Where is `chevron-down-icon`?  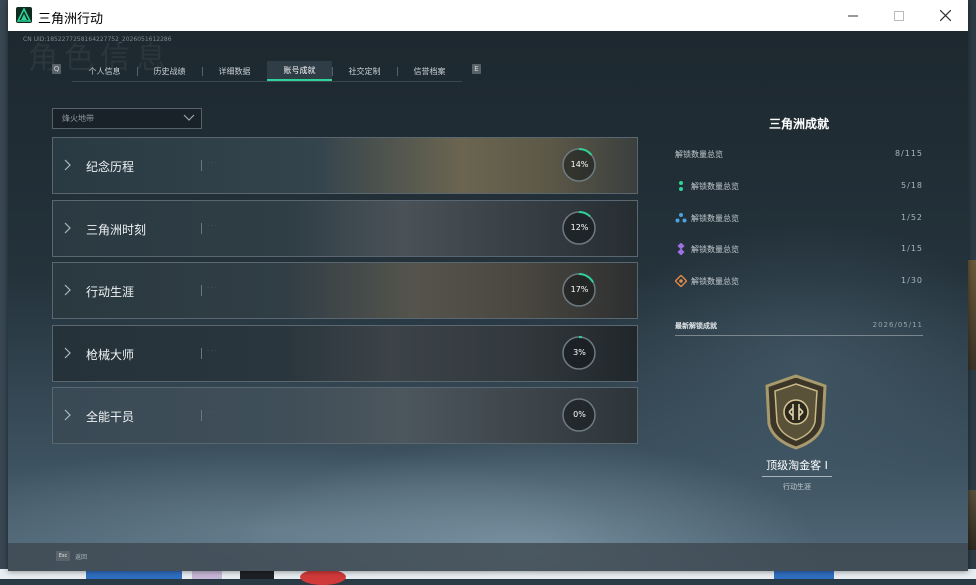 chevron-down-icon is located at coordinates (189, 117).